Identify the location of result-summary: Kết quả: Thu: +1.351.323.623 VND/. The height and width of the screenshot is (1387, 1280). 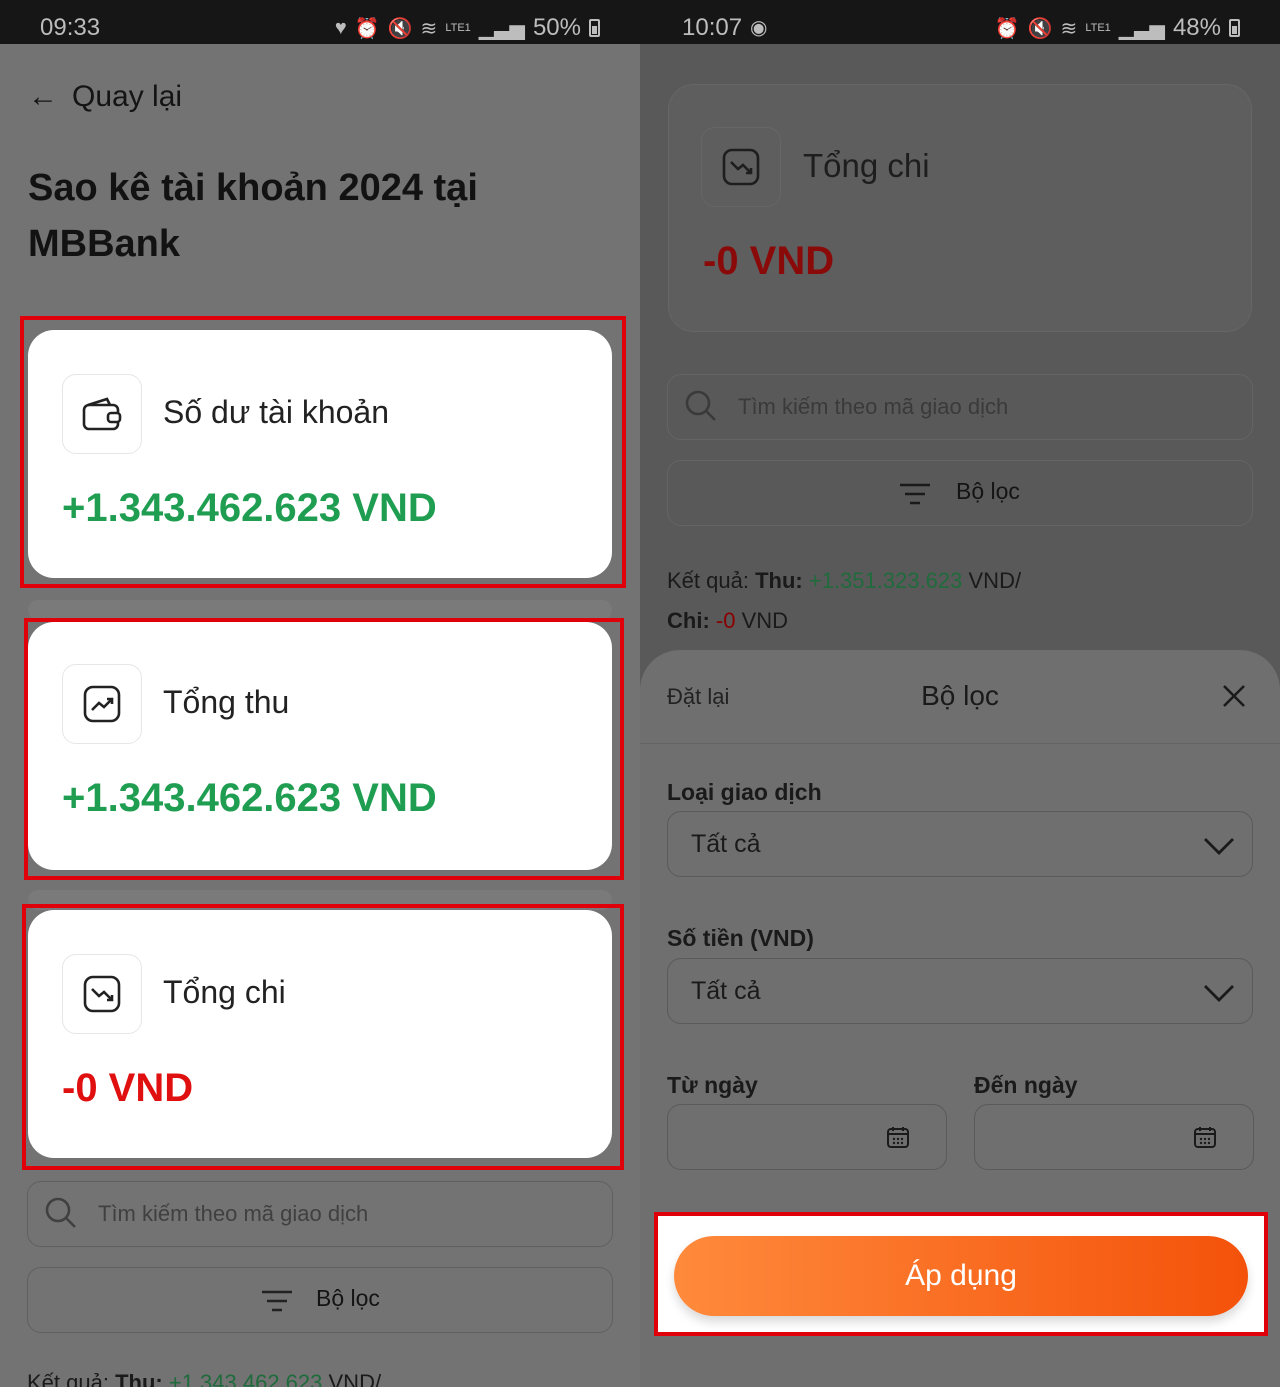
(844, 581).